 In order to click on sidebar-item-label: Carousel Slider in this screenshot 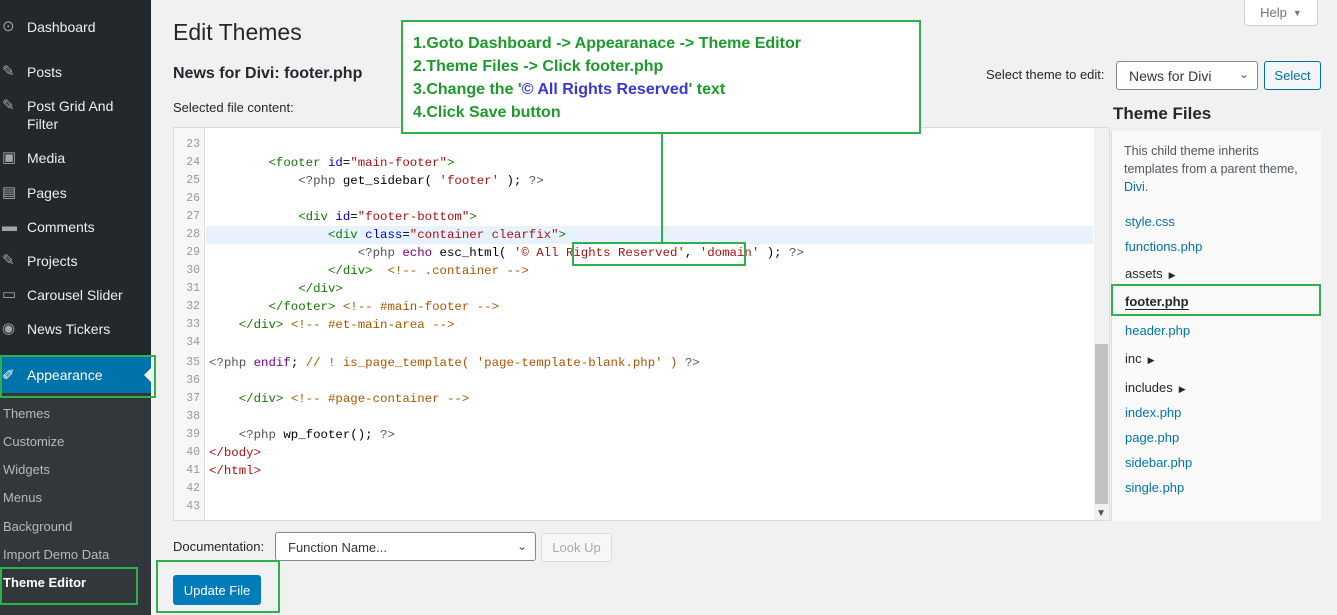, I will do `click(75, 295)`.